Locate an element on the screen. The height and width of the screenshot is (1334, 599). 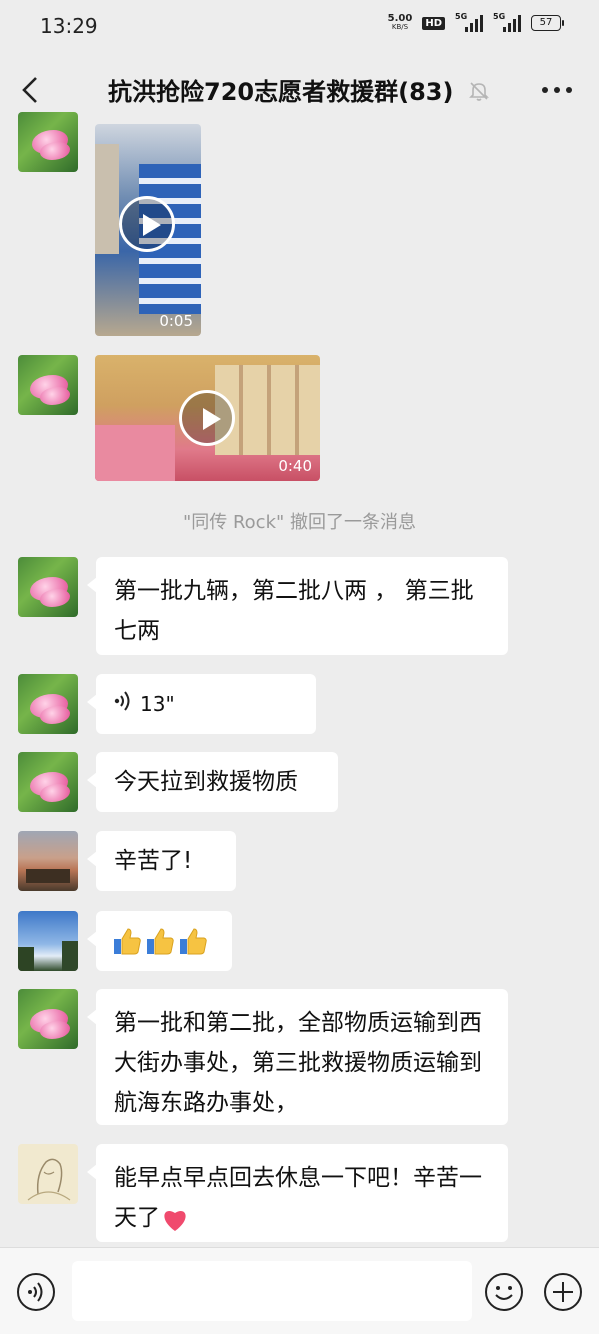
plus-icon is located at coordinates (563, 1292).